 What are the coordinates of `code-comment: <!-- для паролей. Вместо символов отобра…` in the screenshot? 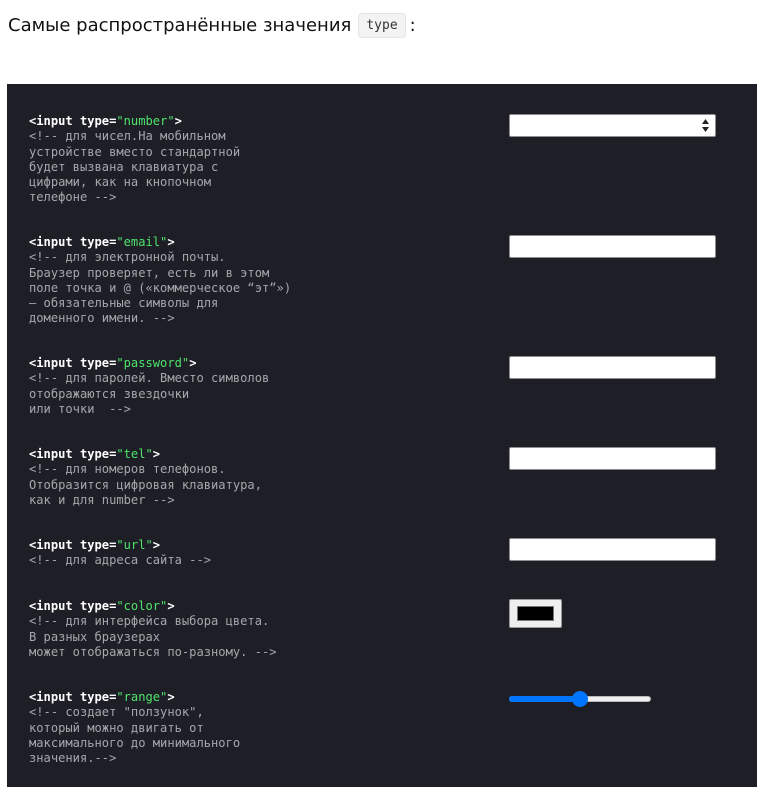 It's located at (149, 393).